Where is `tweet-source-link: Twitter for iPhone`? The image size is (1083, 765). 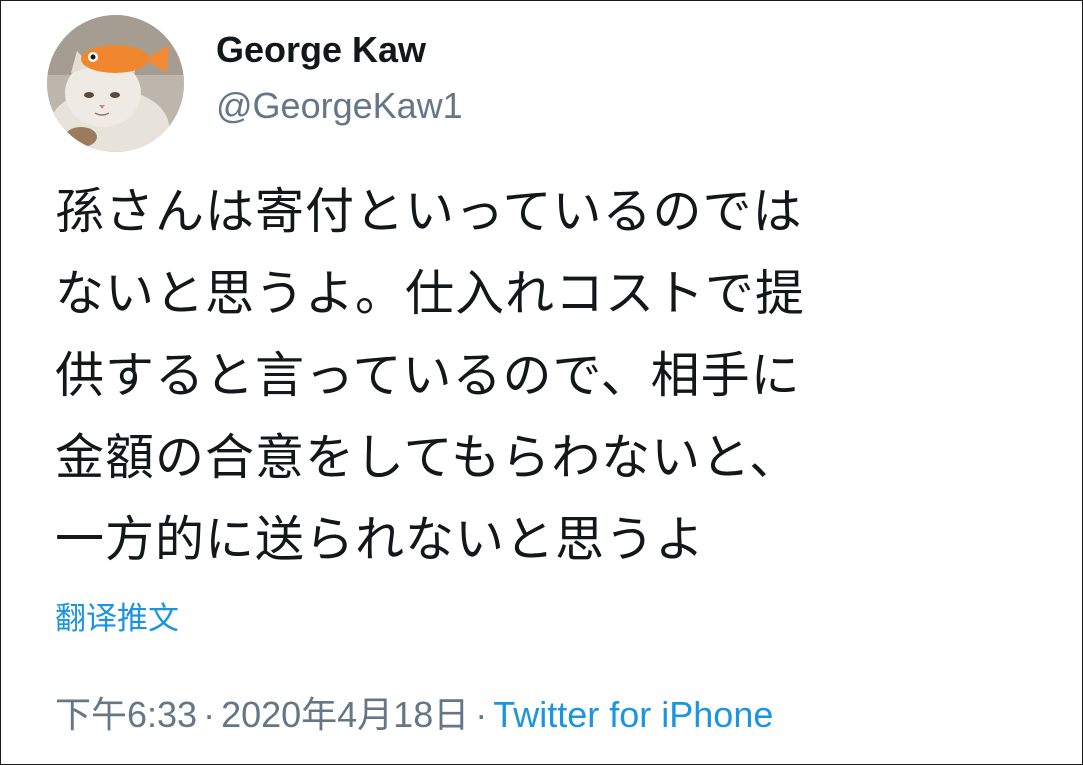 tweet-source-link: Twitter for iPhone is located at coordinates (633, 714).